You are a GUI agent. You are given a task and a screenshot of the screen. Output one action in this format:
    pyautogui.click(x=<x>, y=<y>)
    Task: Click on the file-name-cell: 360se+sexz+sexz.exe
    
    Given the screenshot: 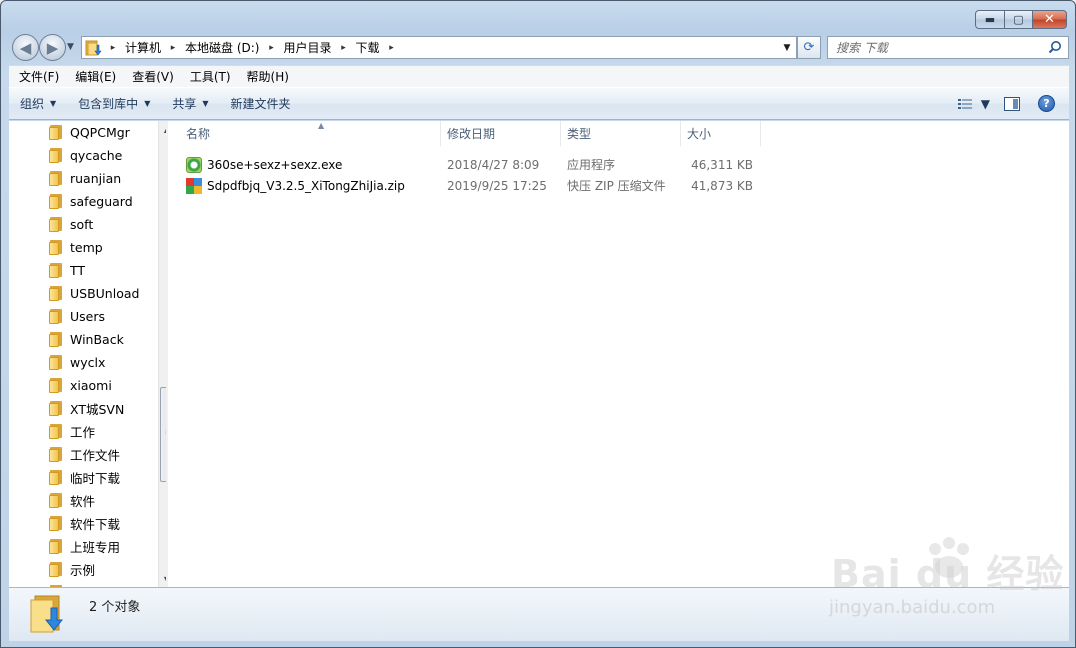 What is the action you would take?
    pyautogui.click(x=264, y=164)
    